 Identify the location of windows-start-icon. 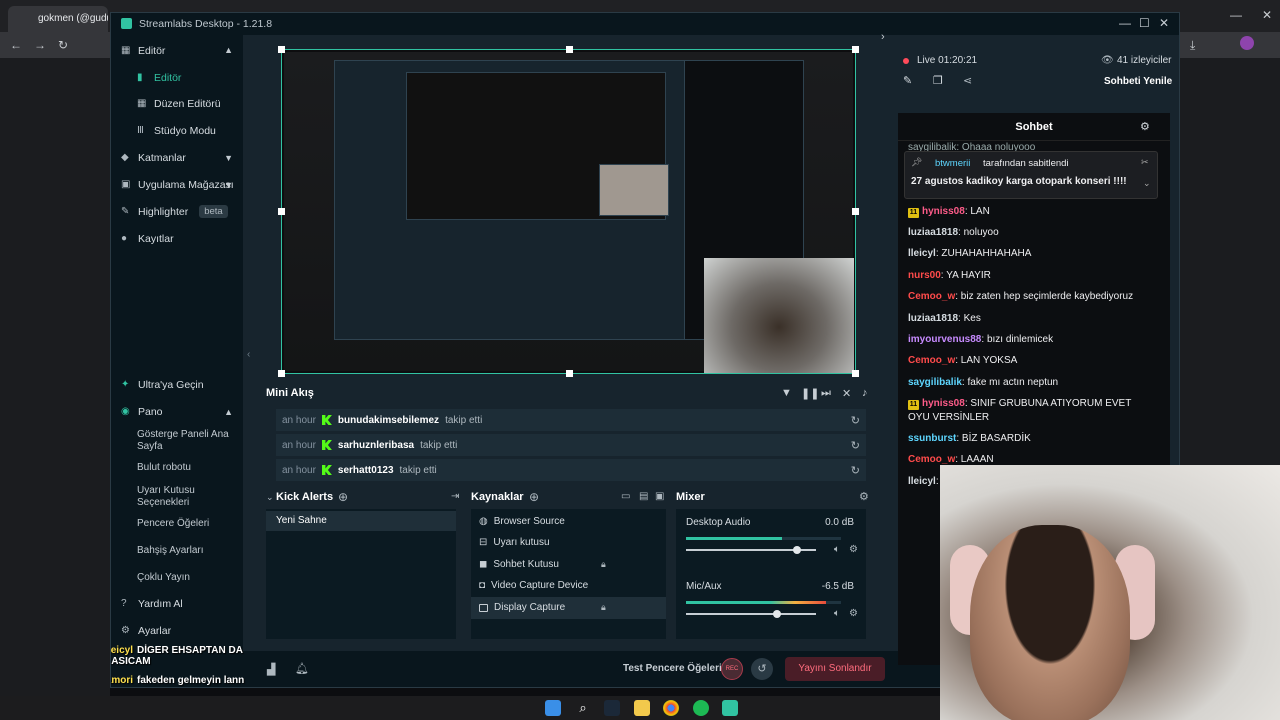
(553, 708).